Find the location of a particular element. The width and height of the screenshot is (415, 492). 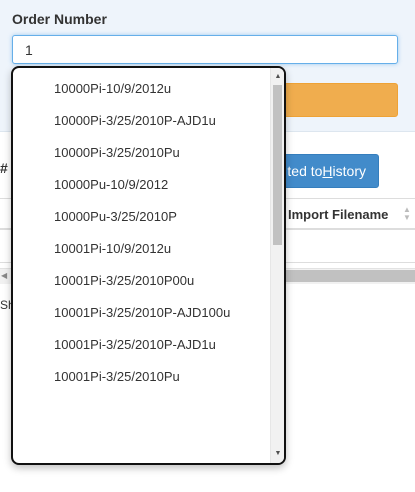

autocomplete-item: 10001Pi-3/25/2010P00u is located at coordinates (142, 281).